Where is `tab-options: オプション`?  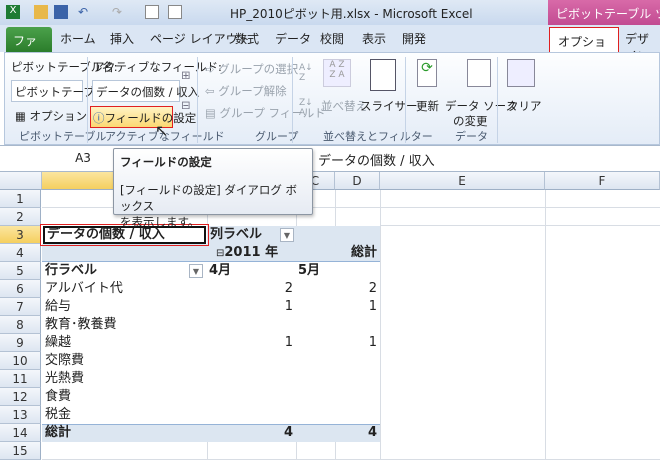 tab-options: オプション is located at coordinates (584, 46).